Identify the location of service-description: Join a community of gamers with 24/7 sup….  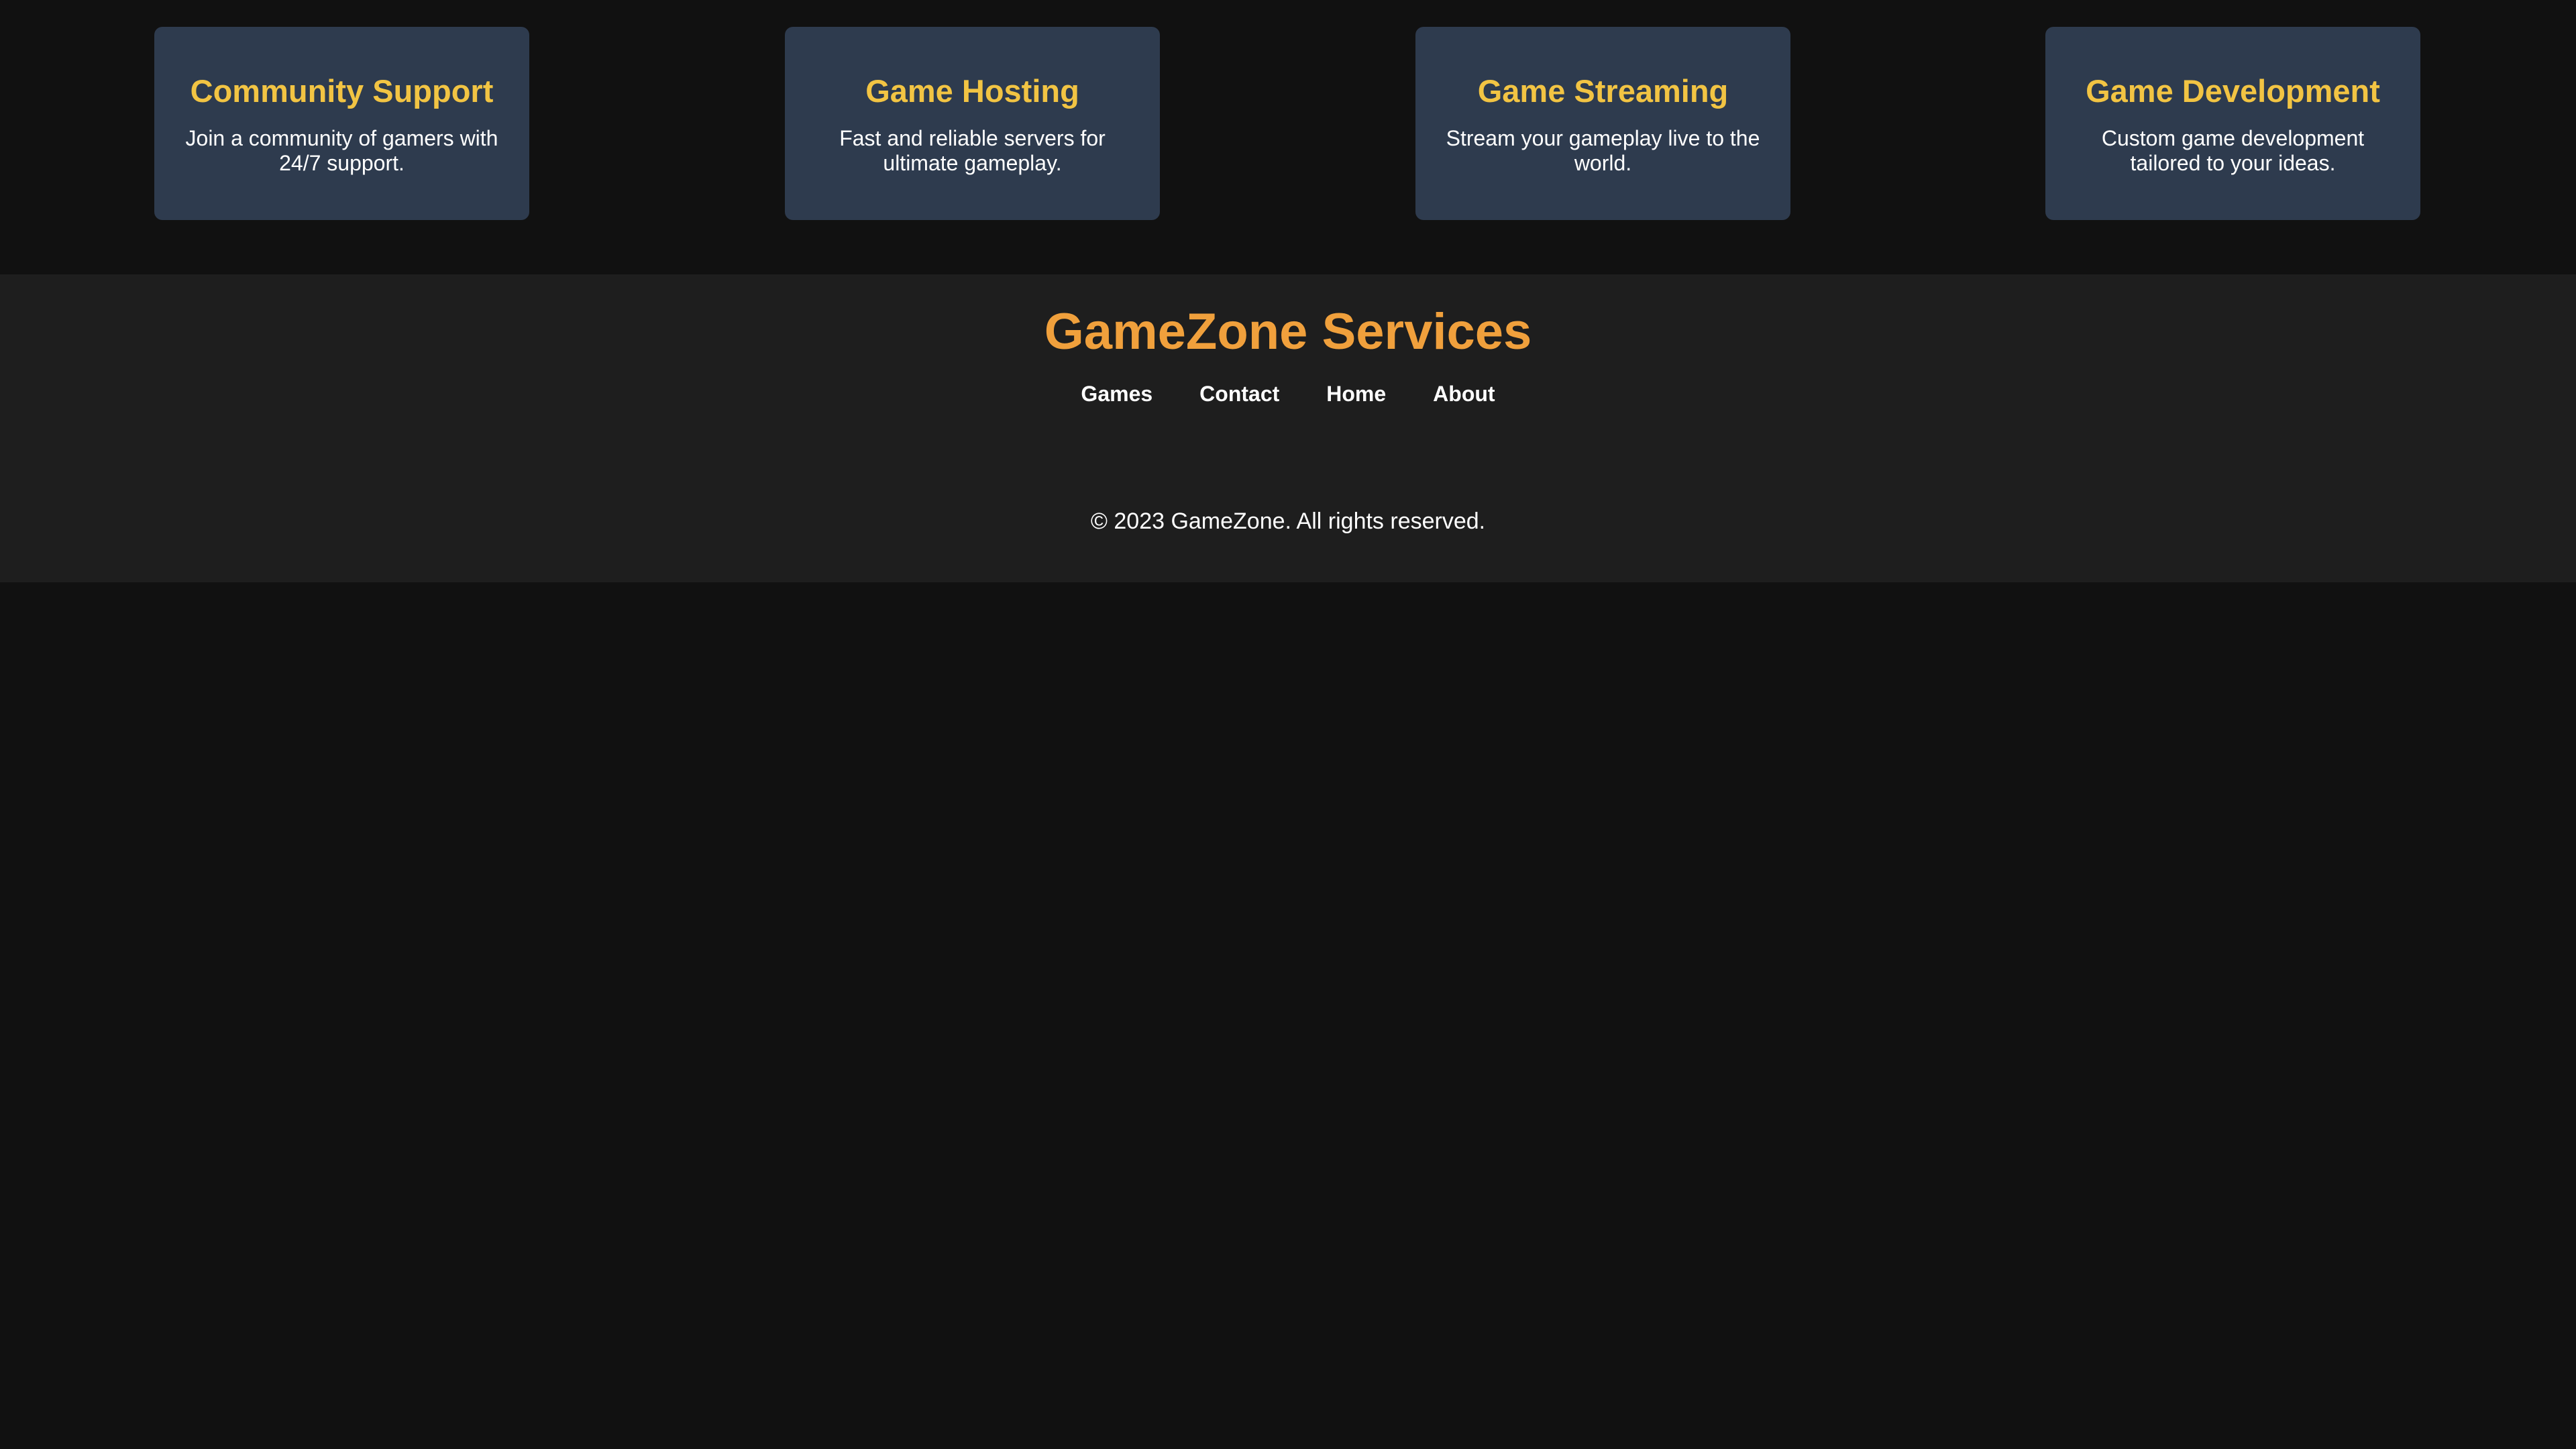
(341, 150).